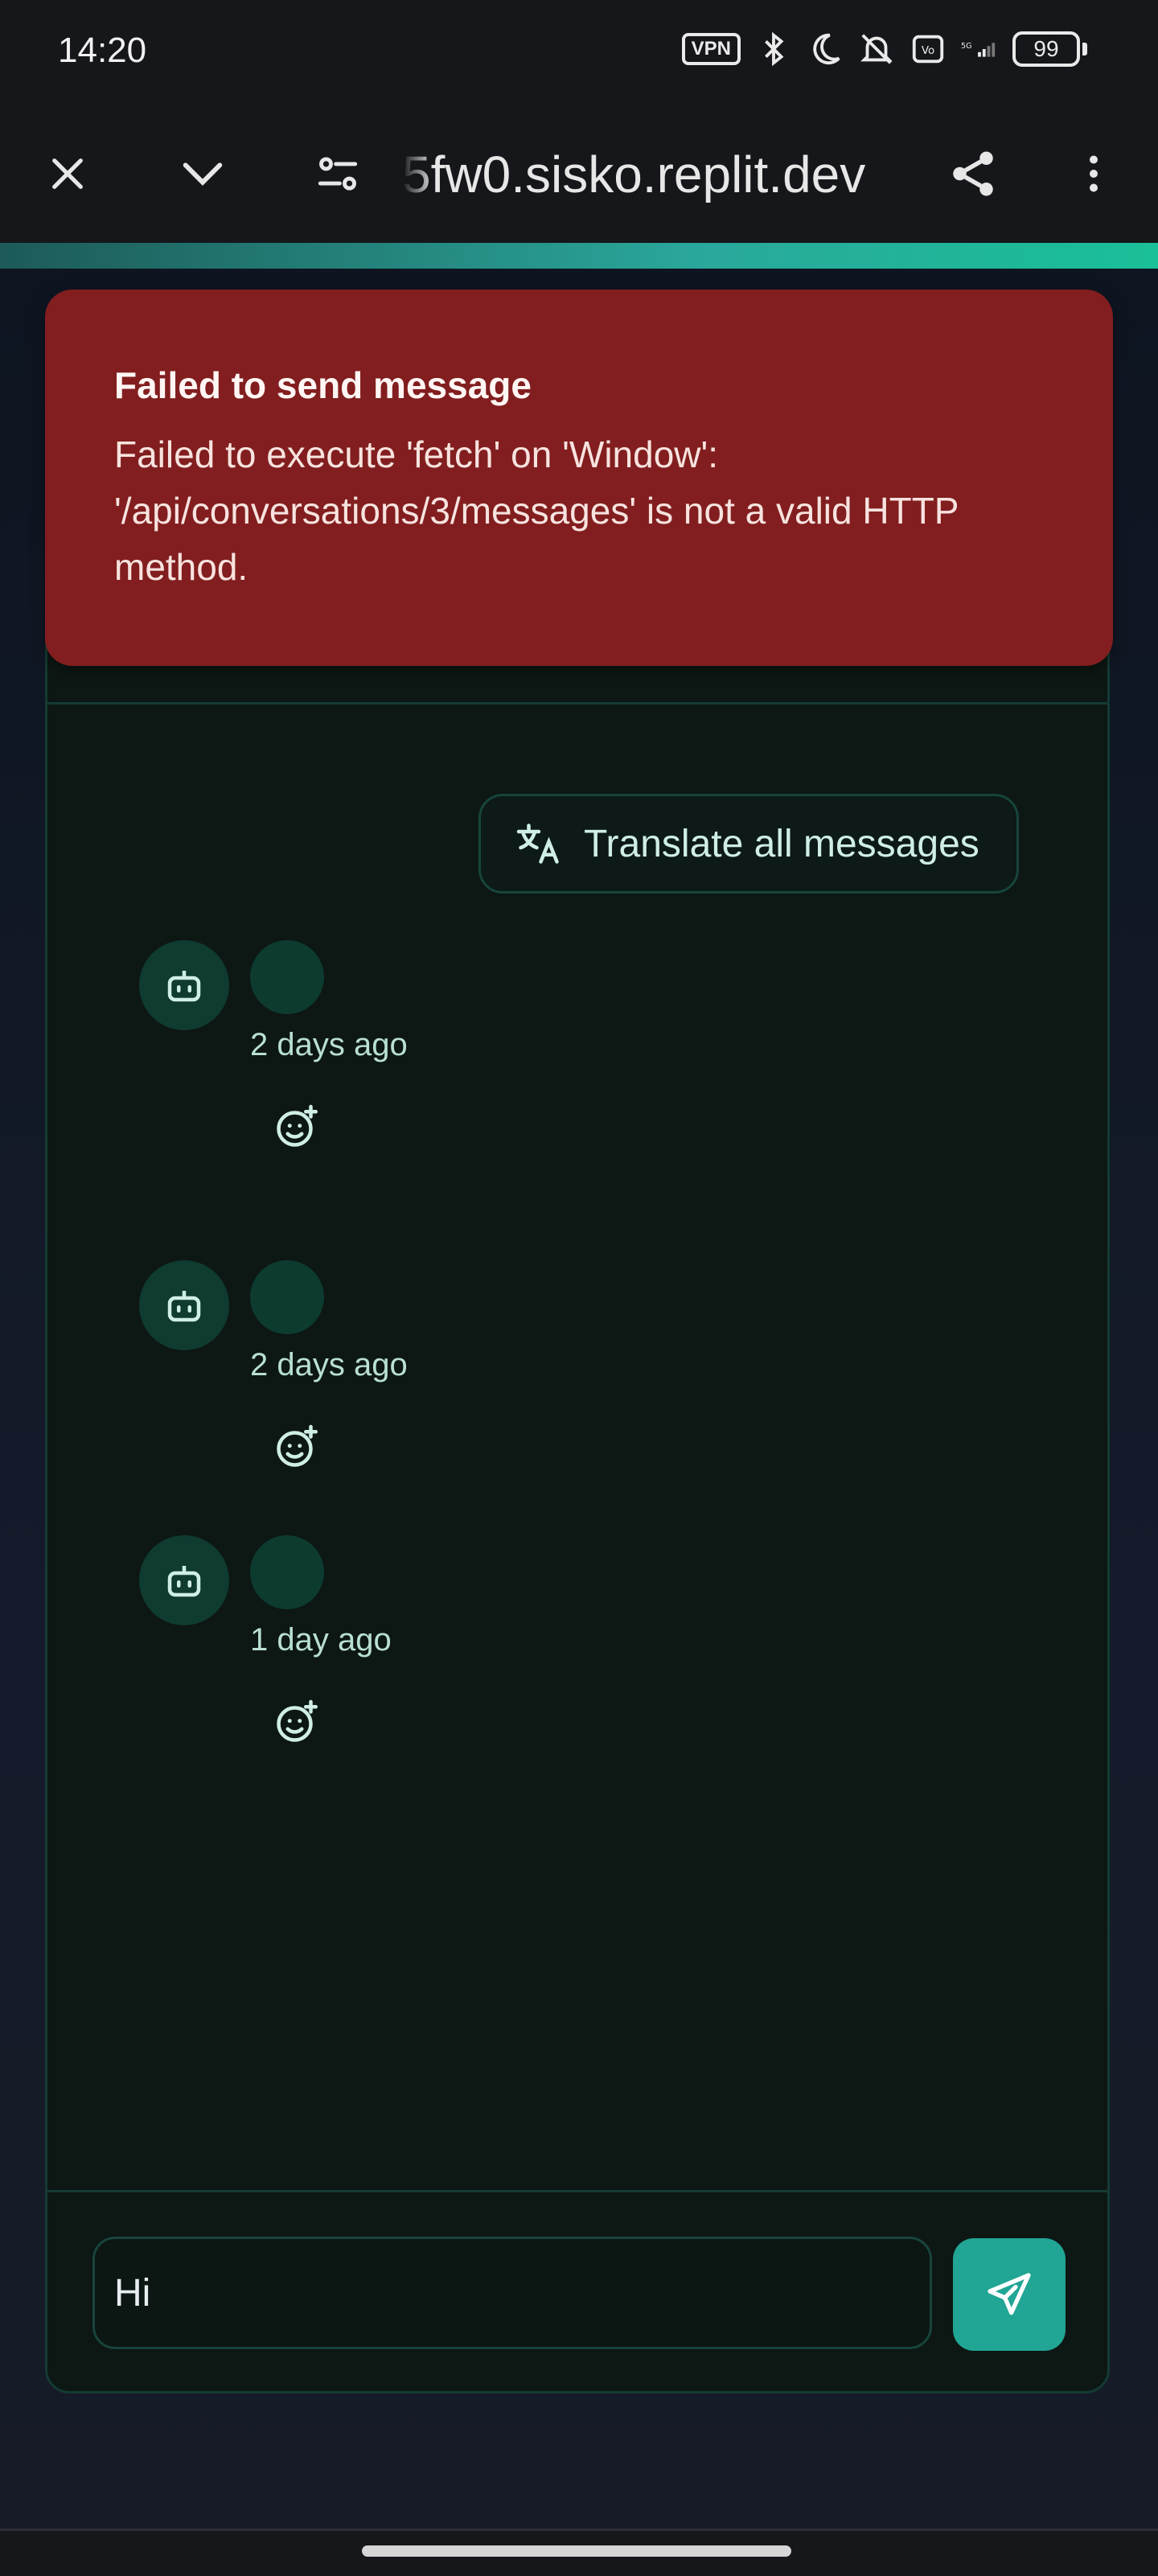 The image size is (1158, 2576). I want to click on 5g-signal-icon: 5G, so click(978, 49).